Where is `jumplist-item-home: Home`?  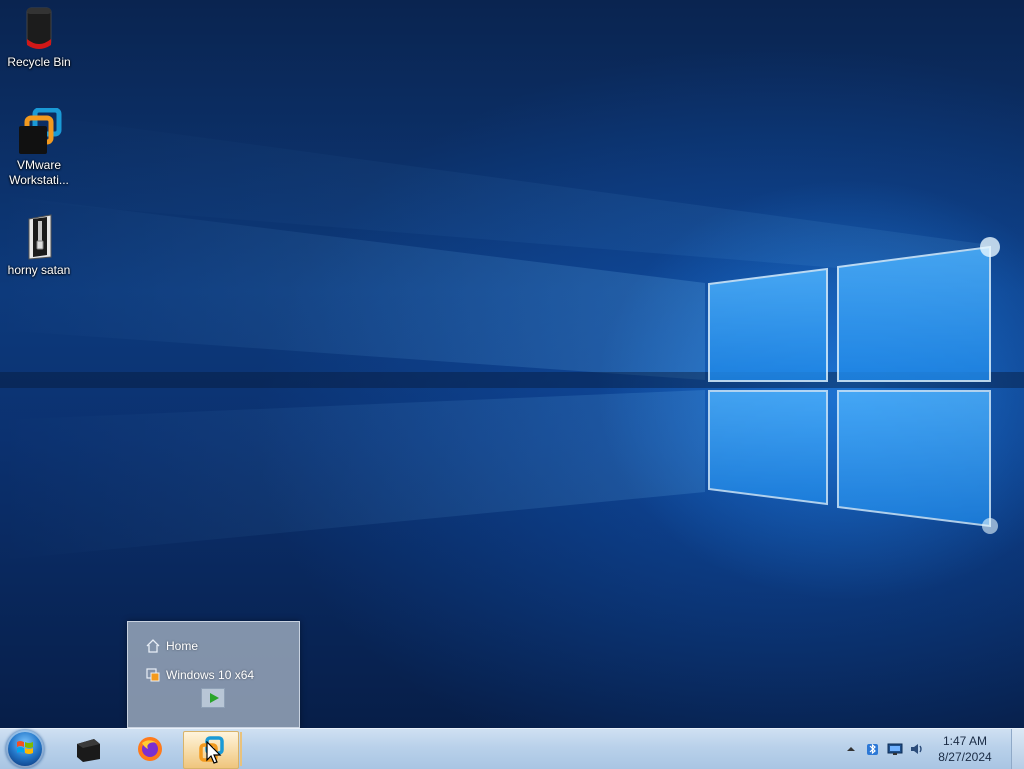
jumplist-item-home: Home is located at coordinates (172, 646).